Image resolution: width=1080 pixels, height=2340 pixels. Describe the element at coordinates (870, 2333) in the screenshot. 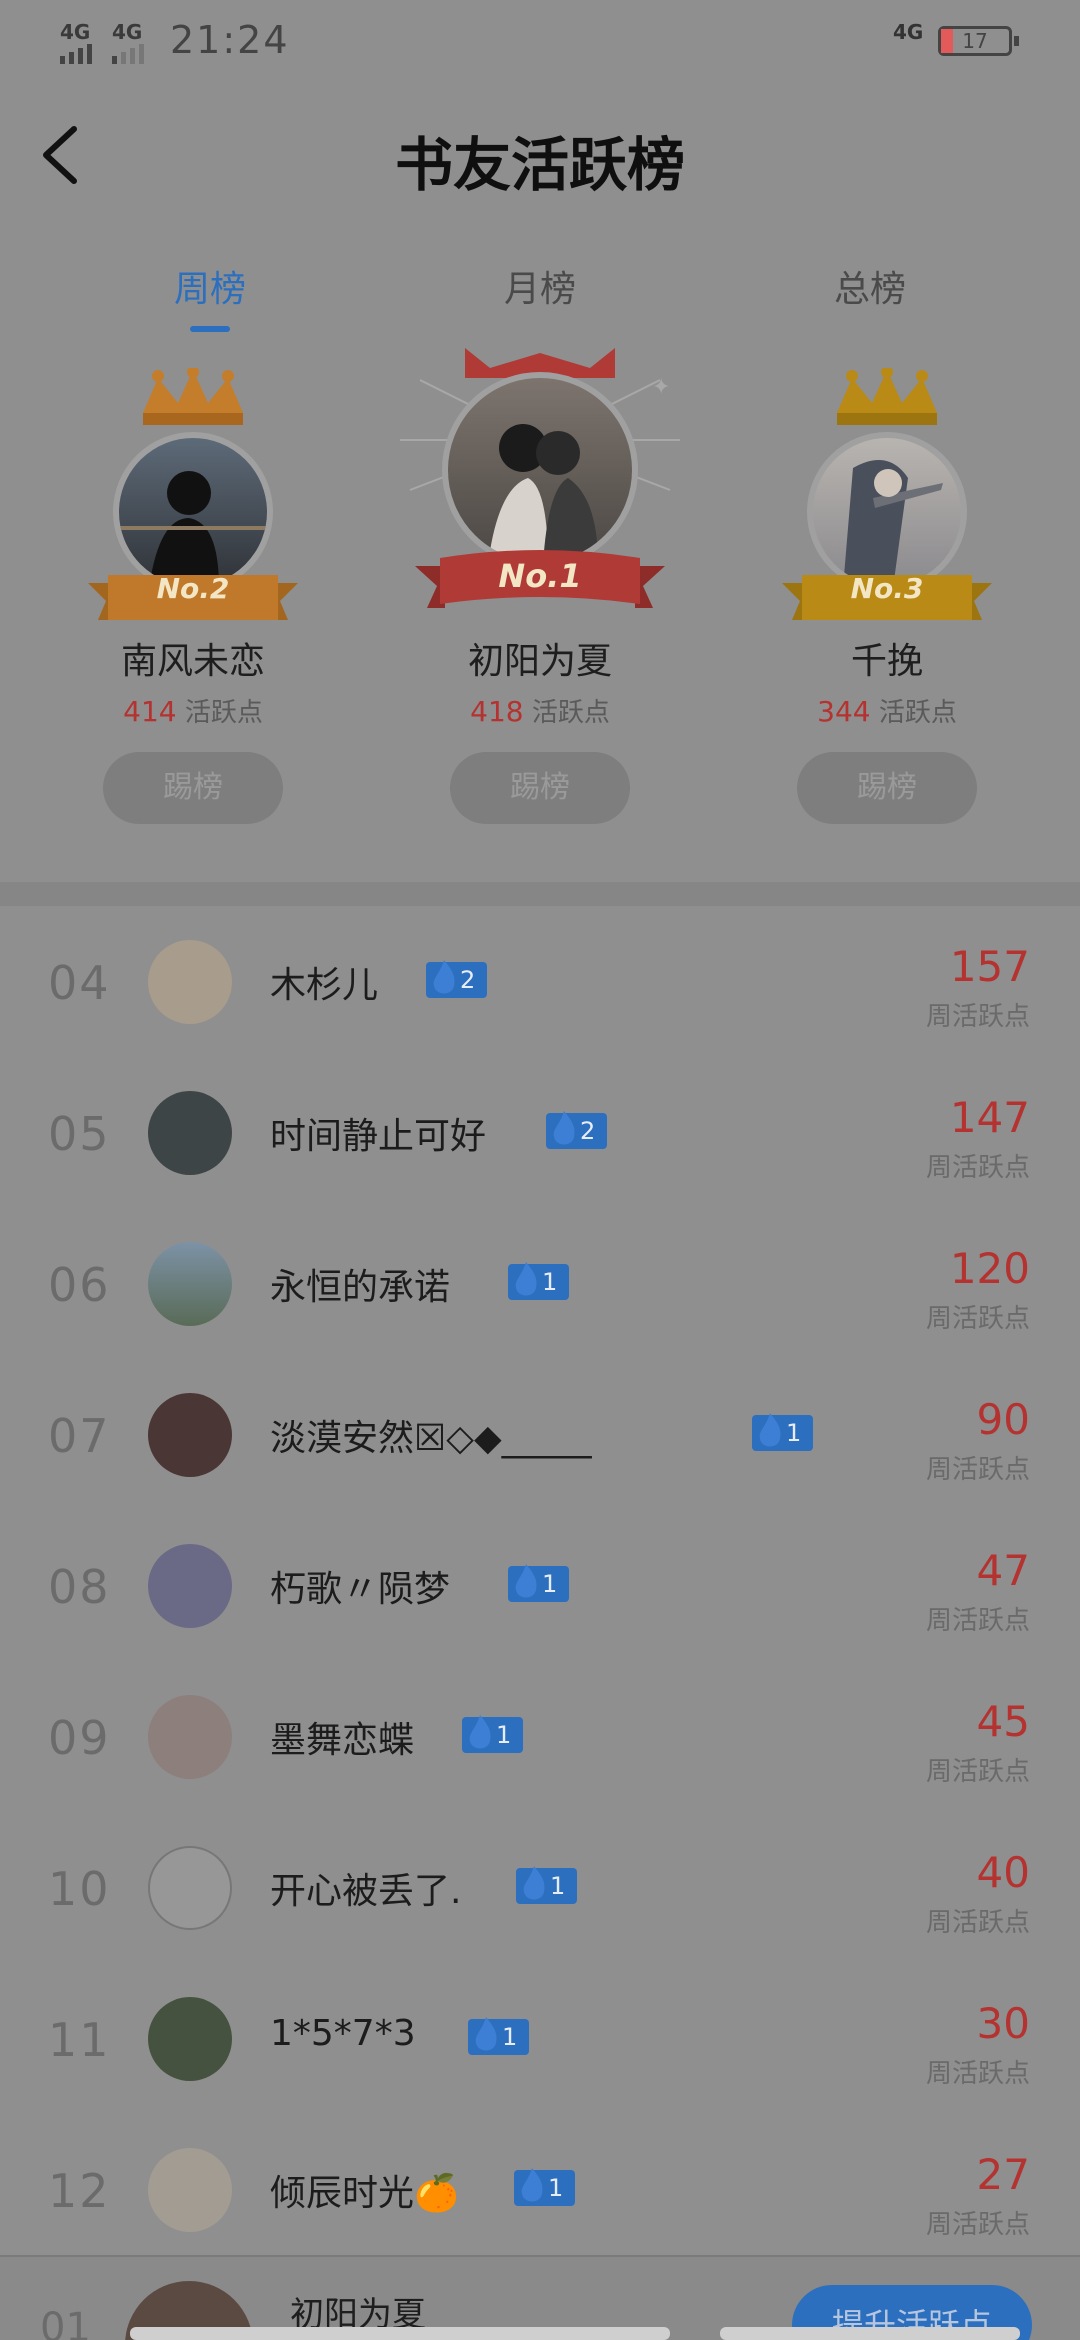

I see `home-indicator-secondary` at that location.